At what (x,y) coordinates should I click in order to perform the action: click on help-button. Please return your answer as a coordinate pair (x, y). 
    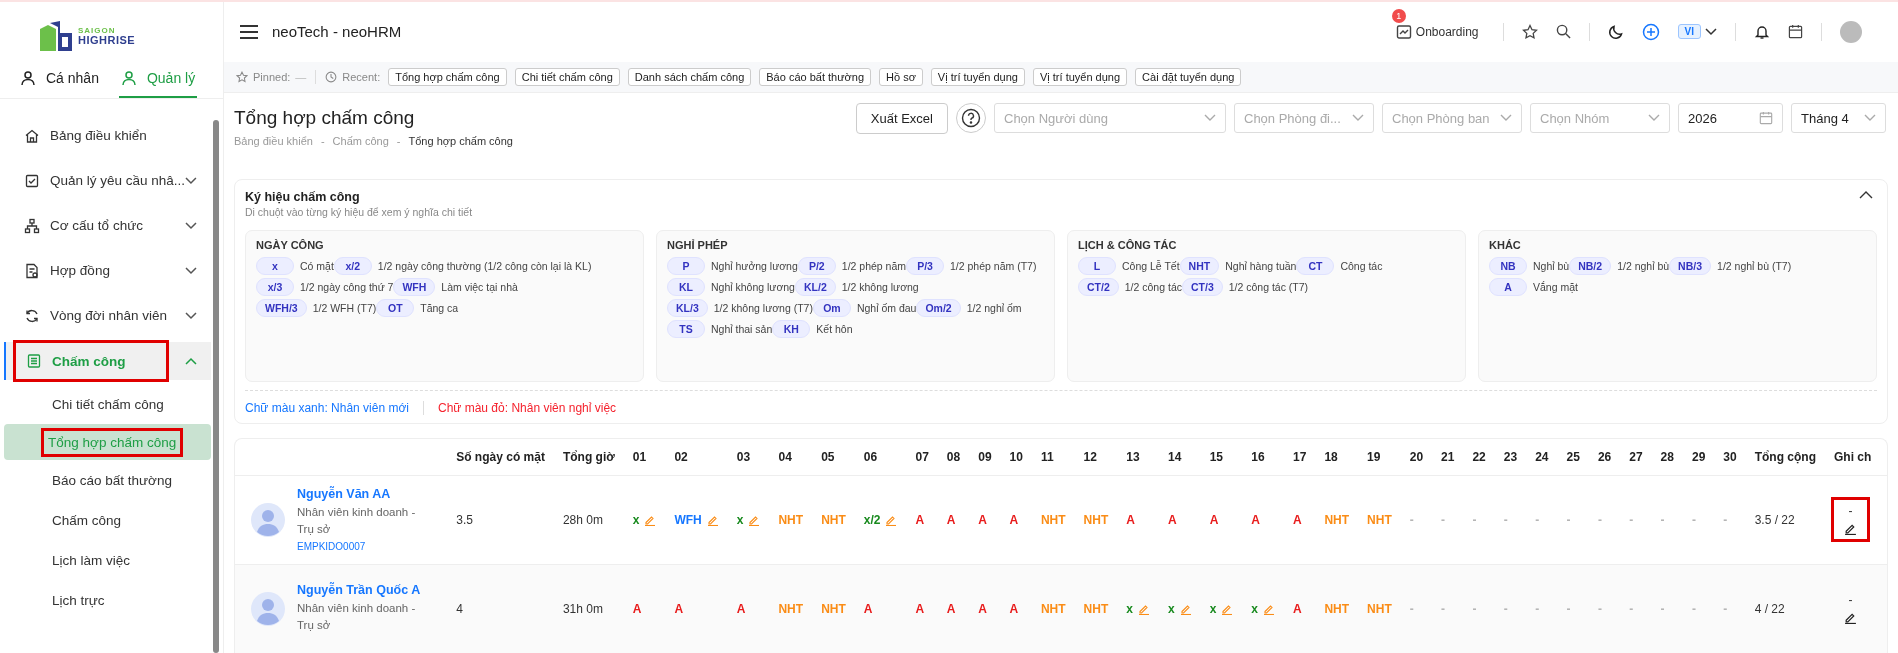
    Looking at the image, I should click on (971, 118).